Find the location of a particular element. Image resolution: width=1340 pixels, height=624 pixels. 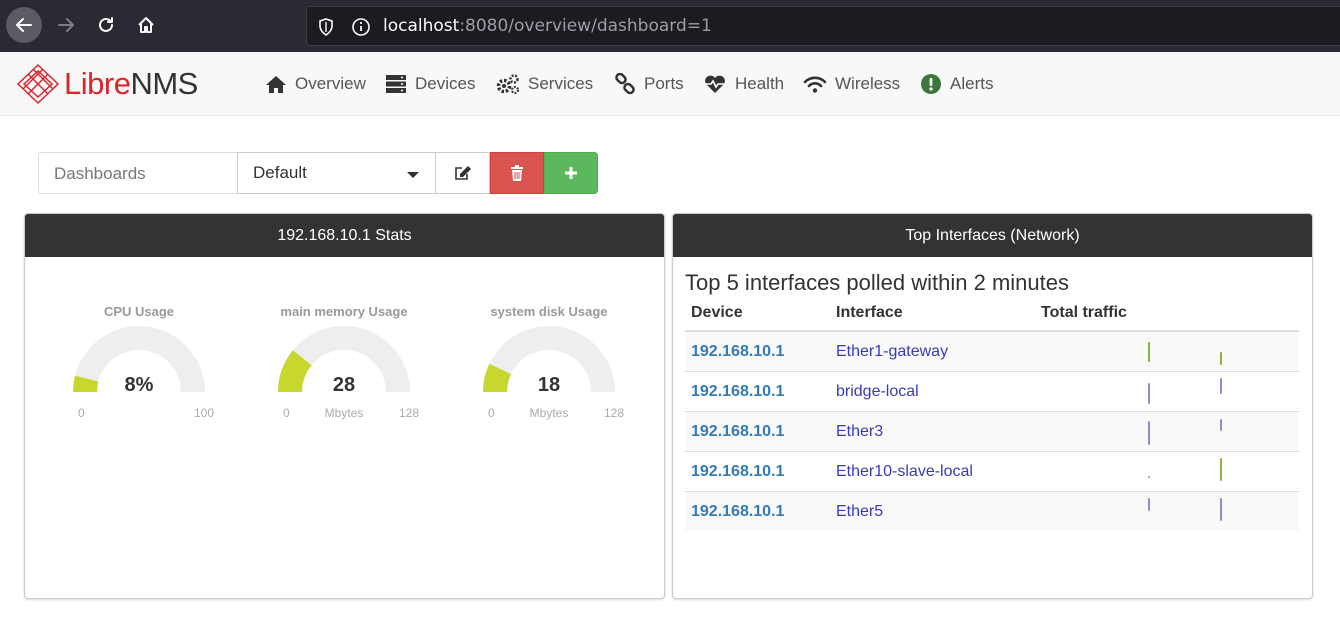

menu-alerts: Alerts is located at coordinates (956, 84).